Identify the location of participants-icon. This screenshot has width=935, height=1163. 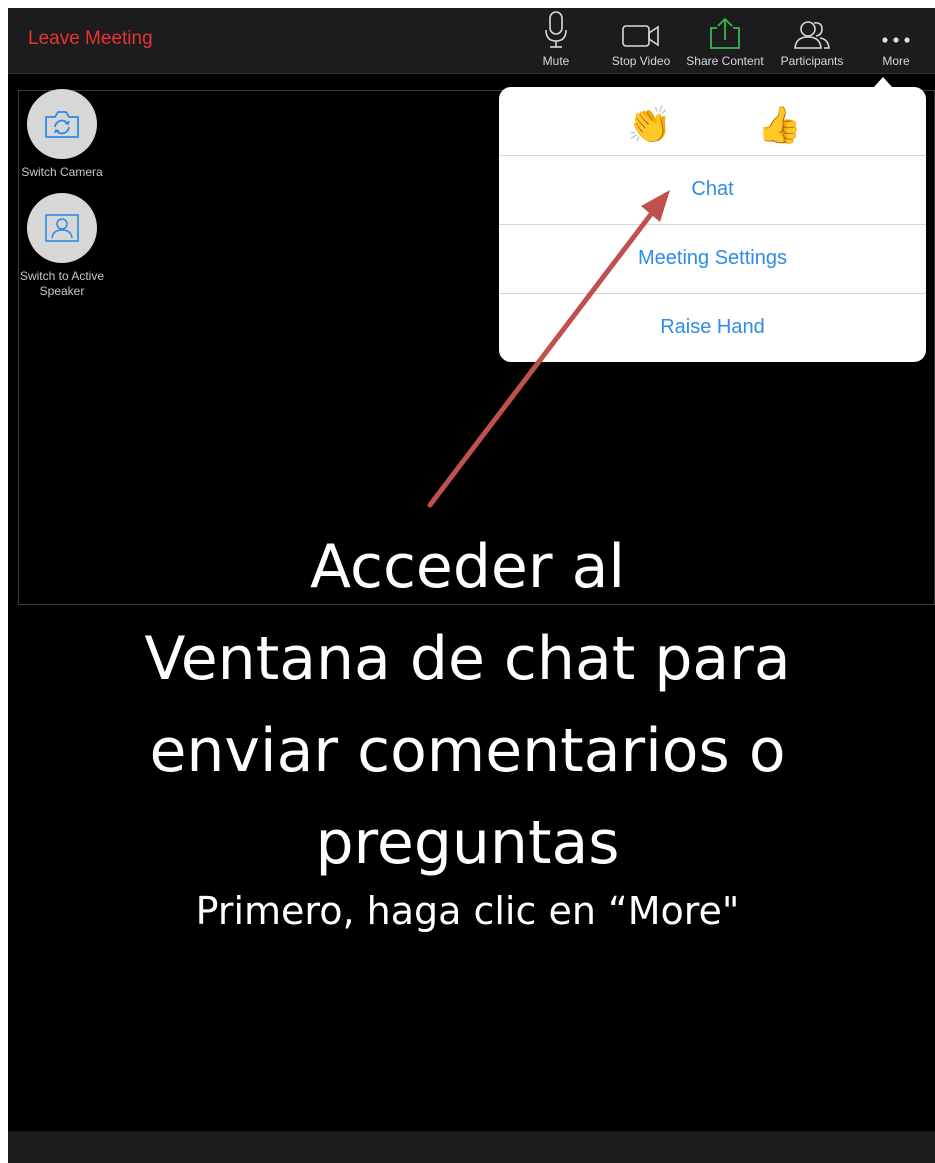
(812, 35).